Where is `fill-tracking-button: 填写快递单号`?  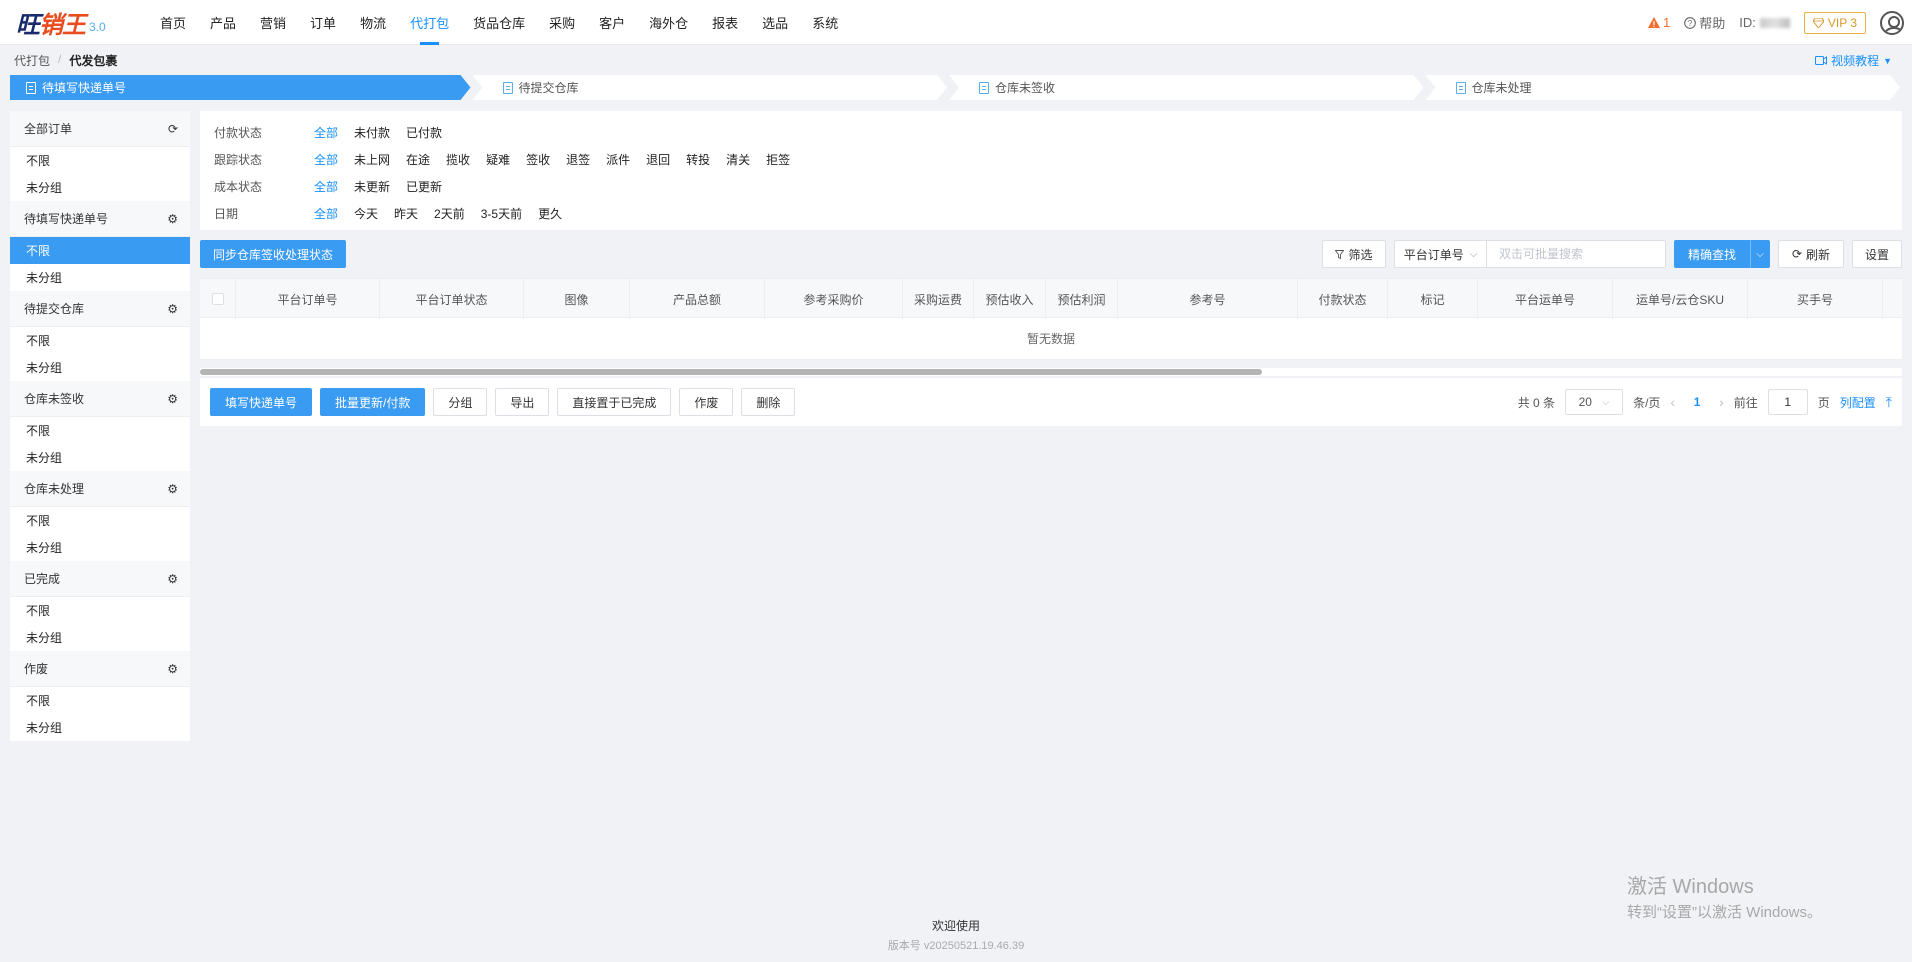 fill-tracking-button: 填写快递单号 is located at coordinates (261, 402).